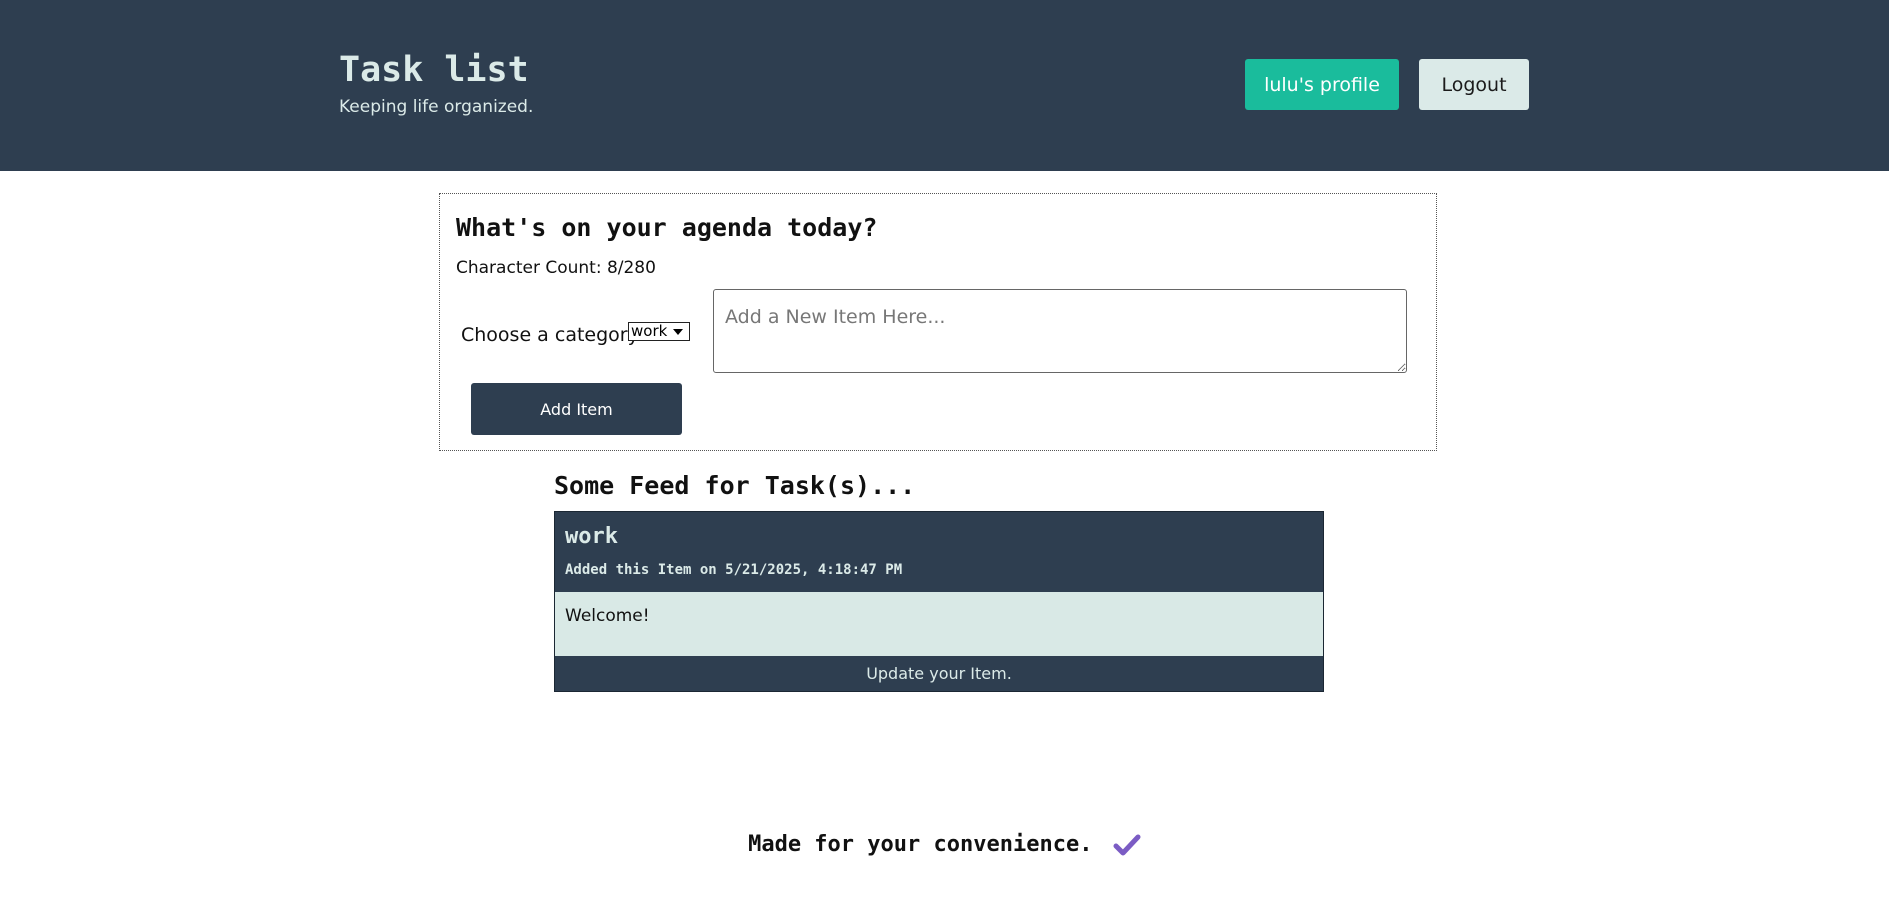 The height and width of the screenshot is (901, 1889). Describe the element at coordinates (1322, 84) in the screenshot. I see `profile-button: lulu's profile` at that location.